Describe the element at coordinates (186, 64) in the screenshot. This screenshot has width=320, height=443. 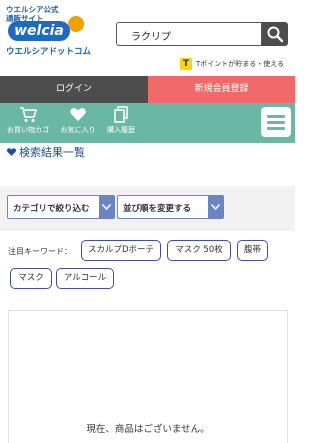
I see `tpoint-icon: T` at that location.